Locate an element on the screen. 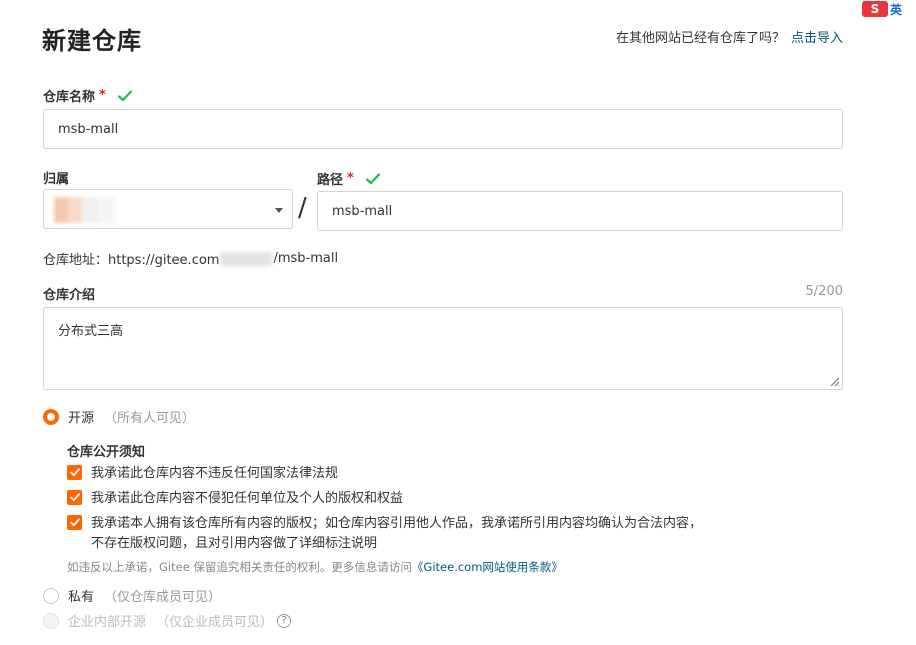 This screenshot has width=916, height=645. agreement-copyright-text: 我承诺此仓库内容不侵犯任何单位及个人的版权和权益 is located at coordinates (247, 498).